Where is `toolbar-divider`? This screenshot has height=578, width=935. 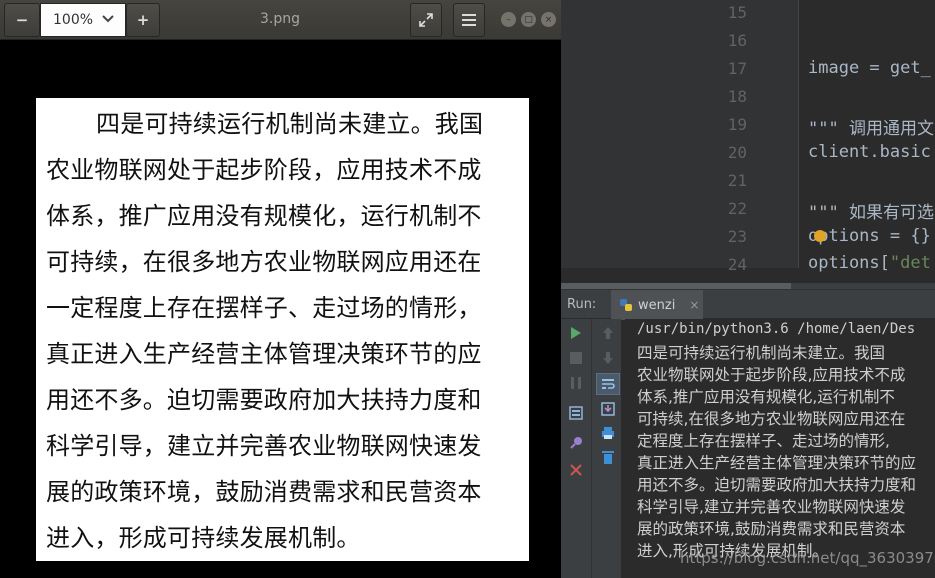
toolbar-divider is located at coordinates (591, 448).